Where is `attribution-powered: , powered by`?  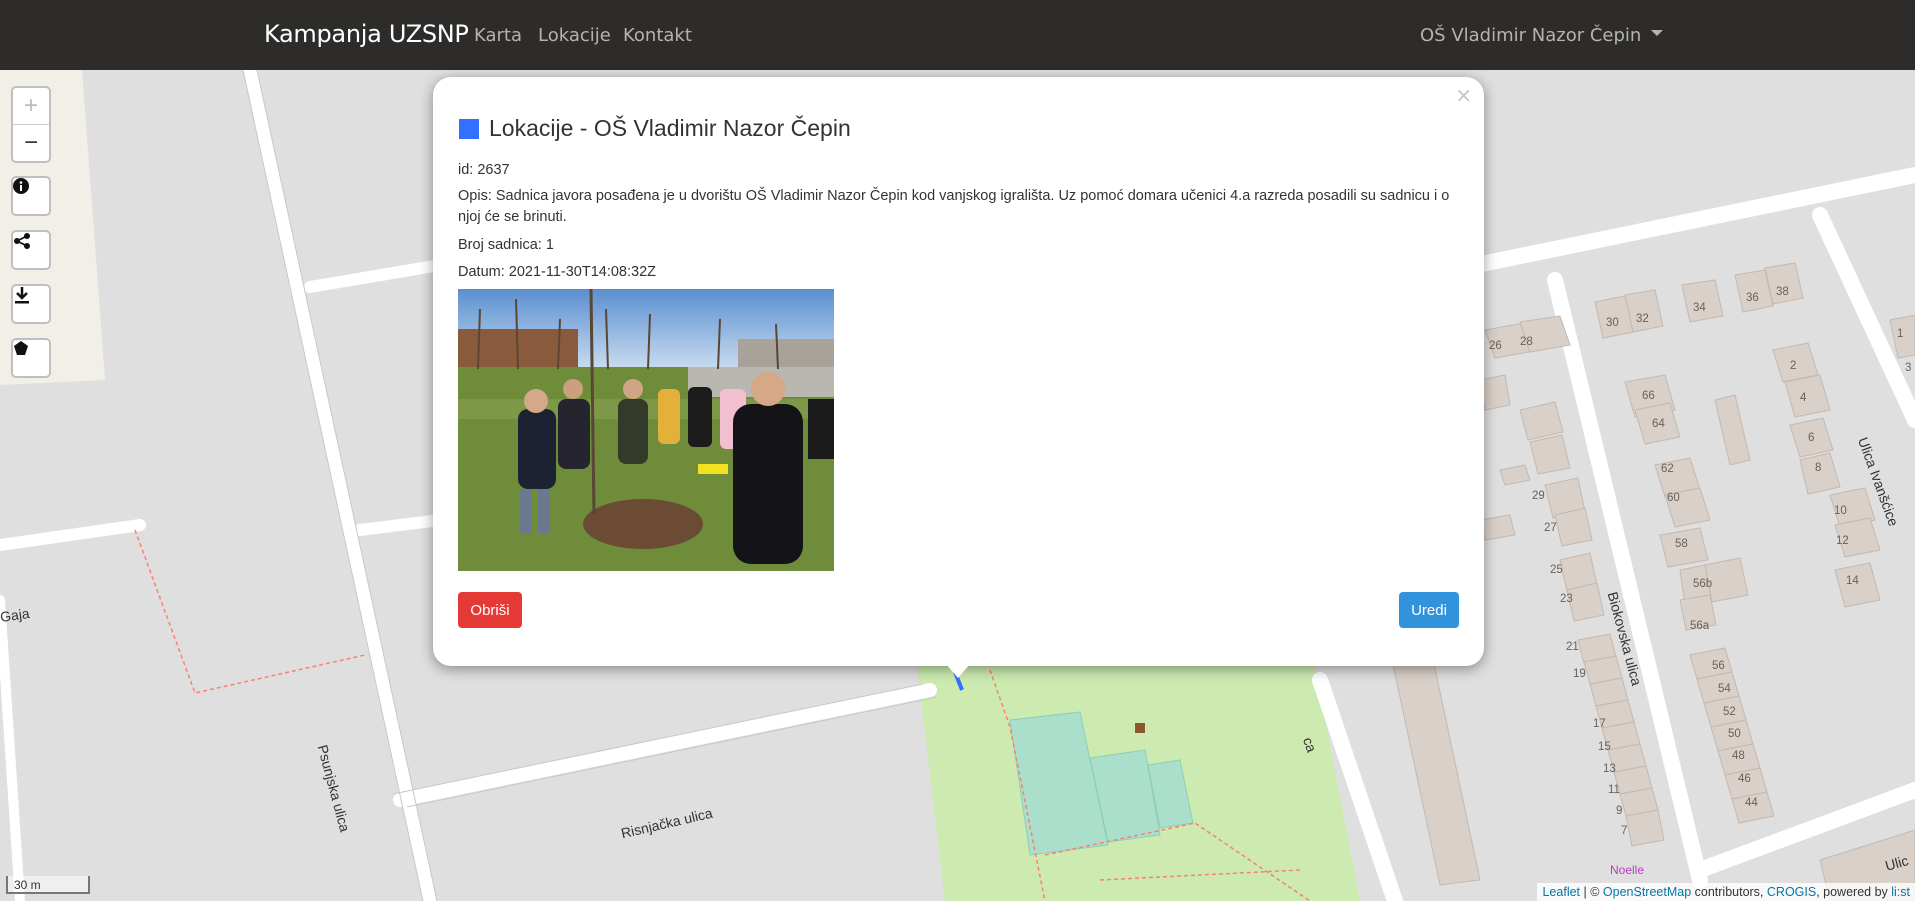
attribution-powered: , powered by is located at coordinates (1854, 892).